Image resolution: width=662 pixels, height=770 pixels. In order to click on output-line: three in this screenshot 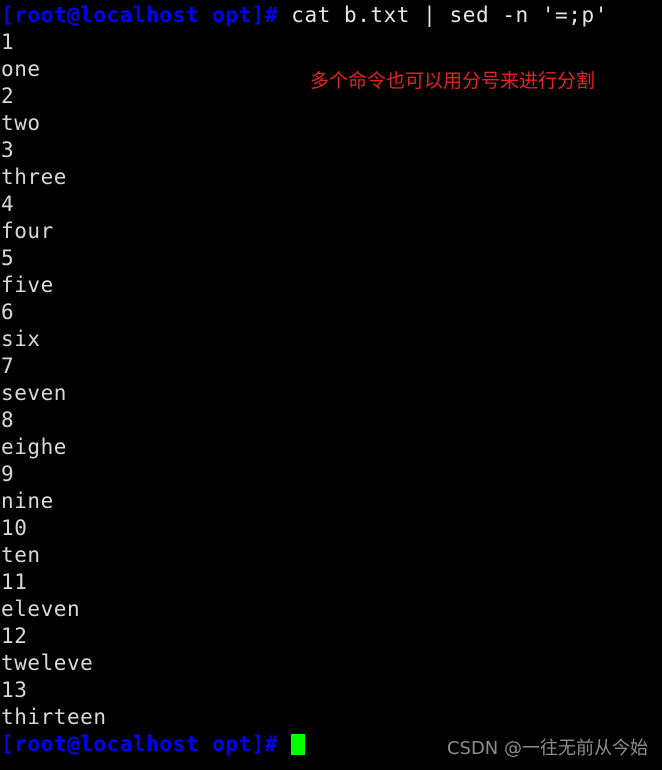, I will do `click(34, 177)`.